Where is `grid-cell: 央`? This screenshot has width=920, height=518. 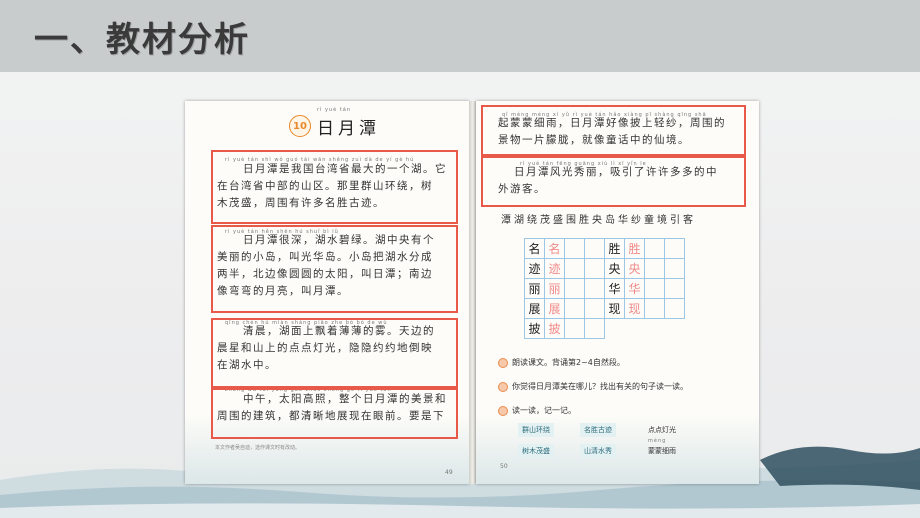 grid-cell: 央 is located at coordinates (614, 268).